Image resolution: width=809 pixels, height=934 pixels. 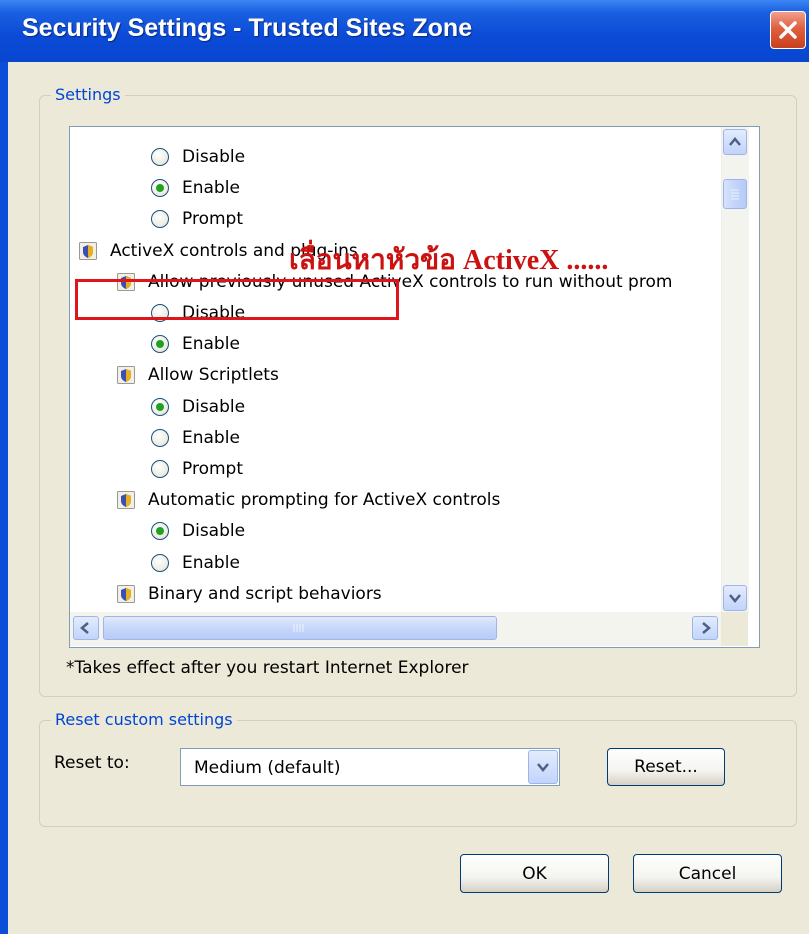 I want to click on settings-legend: Settings, so click(x=88, y=94).